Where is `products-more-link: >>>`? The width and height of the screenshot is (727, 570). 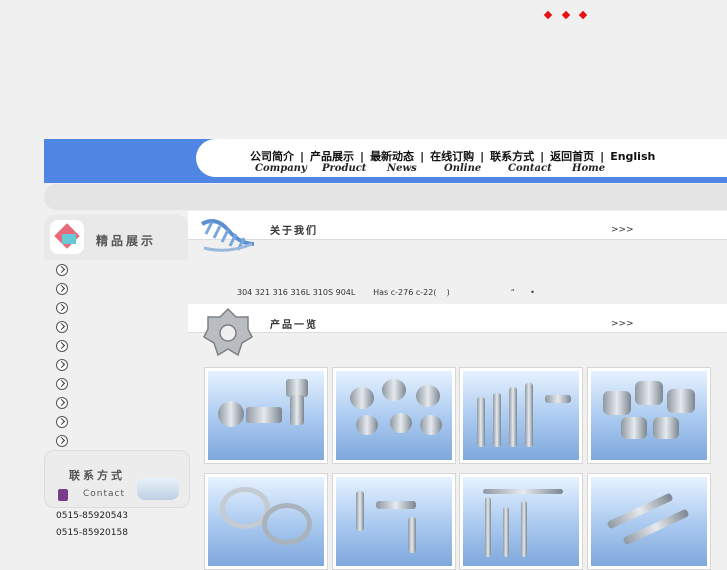
products-more-link: >>> is located at coordinates (622, 324).